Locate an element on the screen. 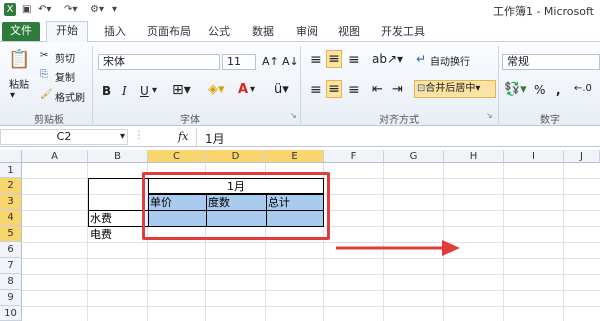 The image size is (600, 321). column-header: E is located at coordinates (295, 156).